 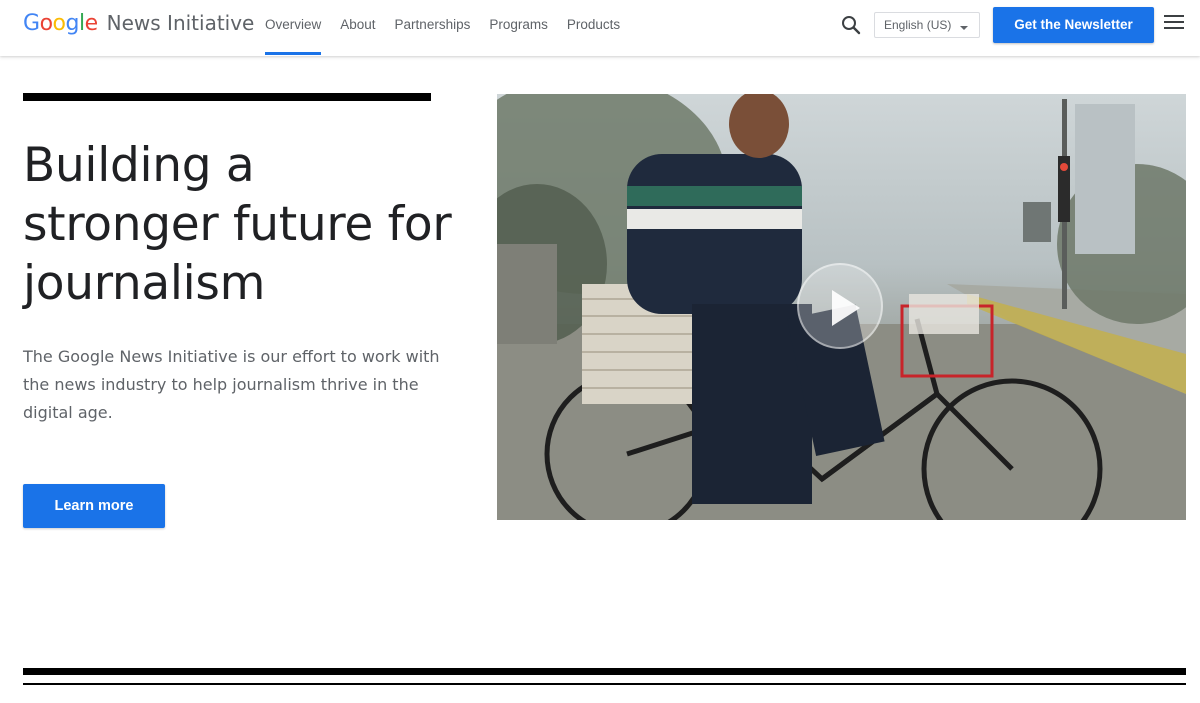 I want to click on section-divider-thick, so click(x=604, y=671).